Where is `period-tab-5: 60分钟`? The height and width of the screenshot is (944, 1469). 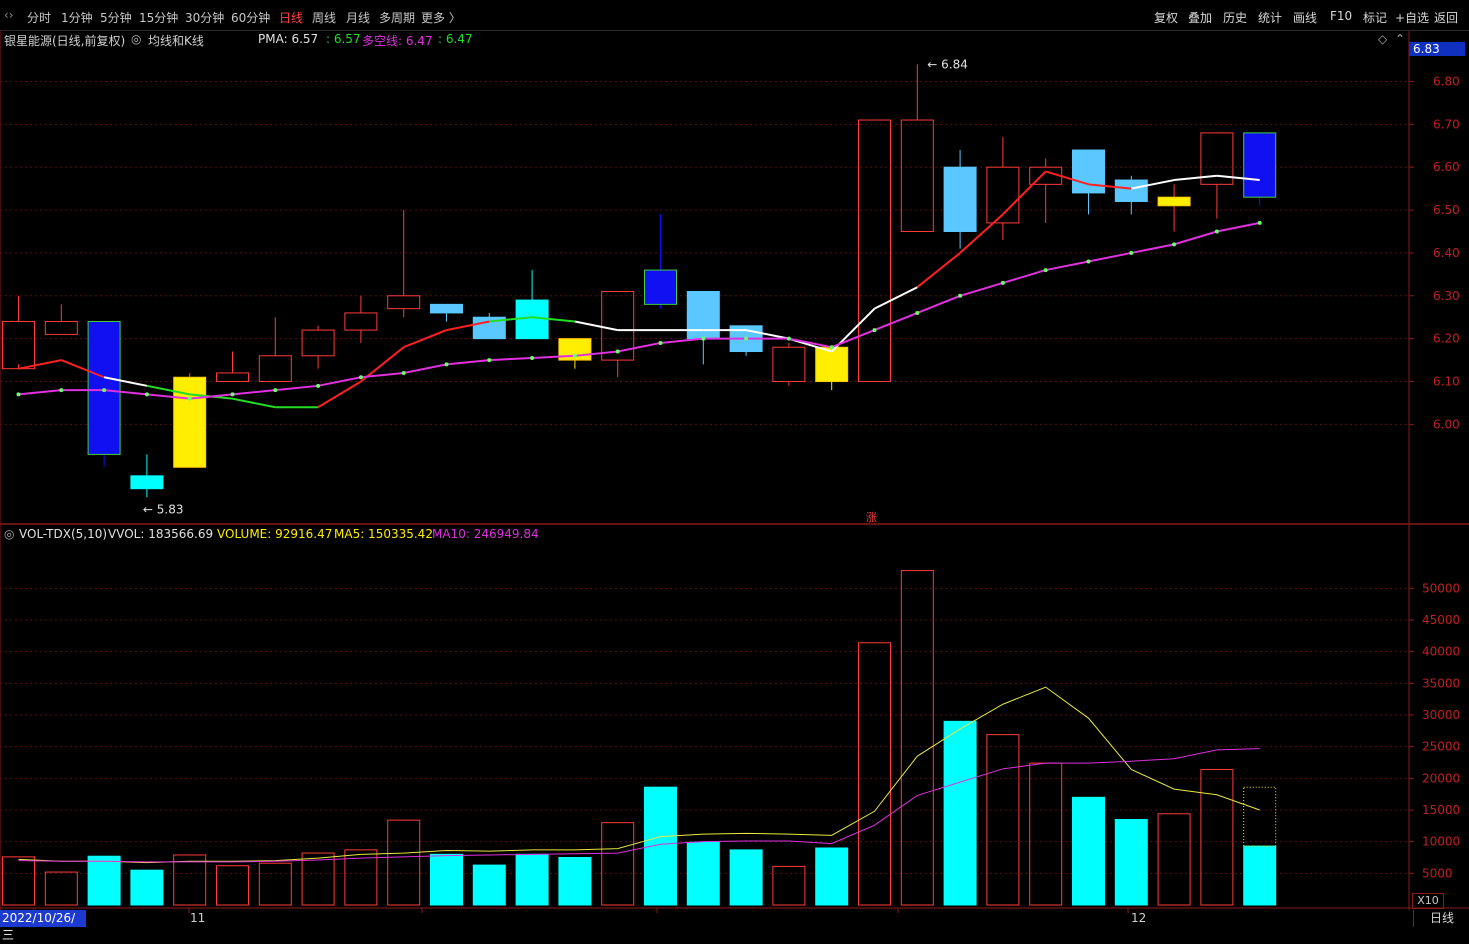
period-tab-5: 60分钟 is located at coordinates (250, 17).